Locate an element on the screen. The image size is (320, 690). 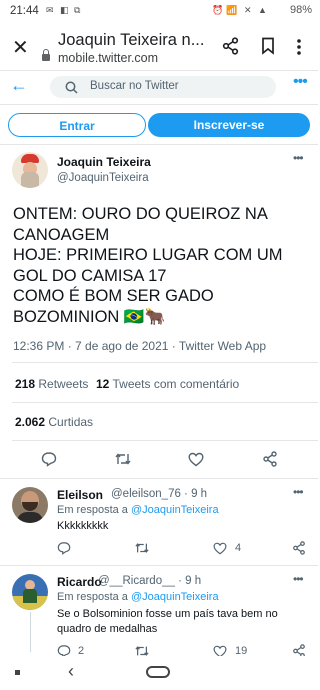
retweets-stat: 218 Retweets is located at coordinates (51, 384).